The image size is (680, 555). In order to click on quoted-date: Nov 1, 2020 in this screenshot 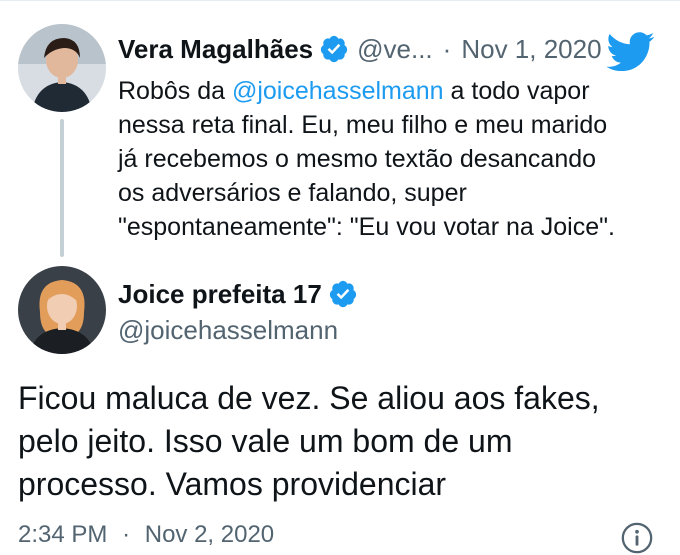, I will do `click(531, 49)`.